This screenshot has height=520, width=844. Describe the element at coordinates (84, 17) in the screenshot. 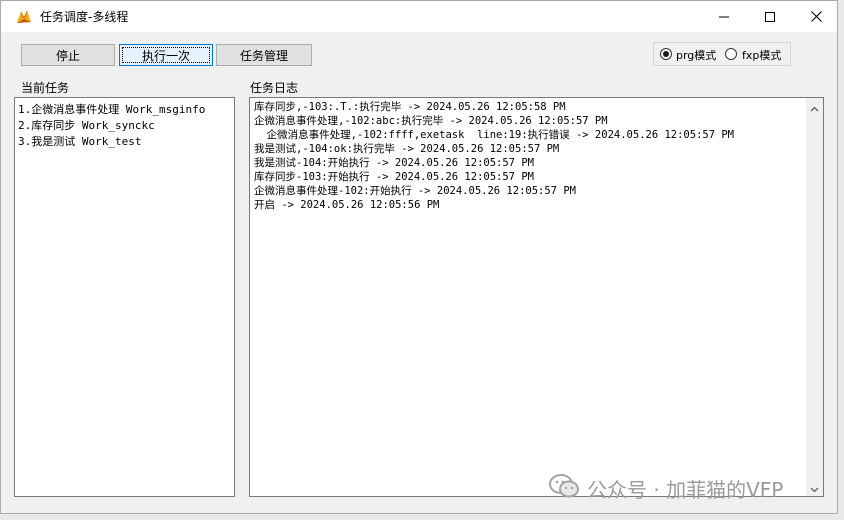

I see `window-title: 任务调度-多线程` at that location.